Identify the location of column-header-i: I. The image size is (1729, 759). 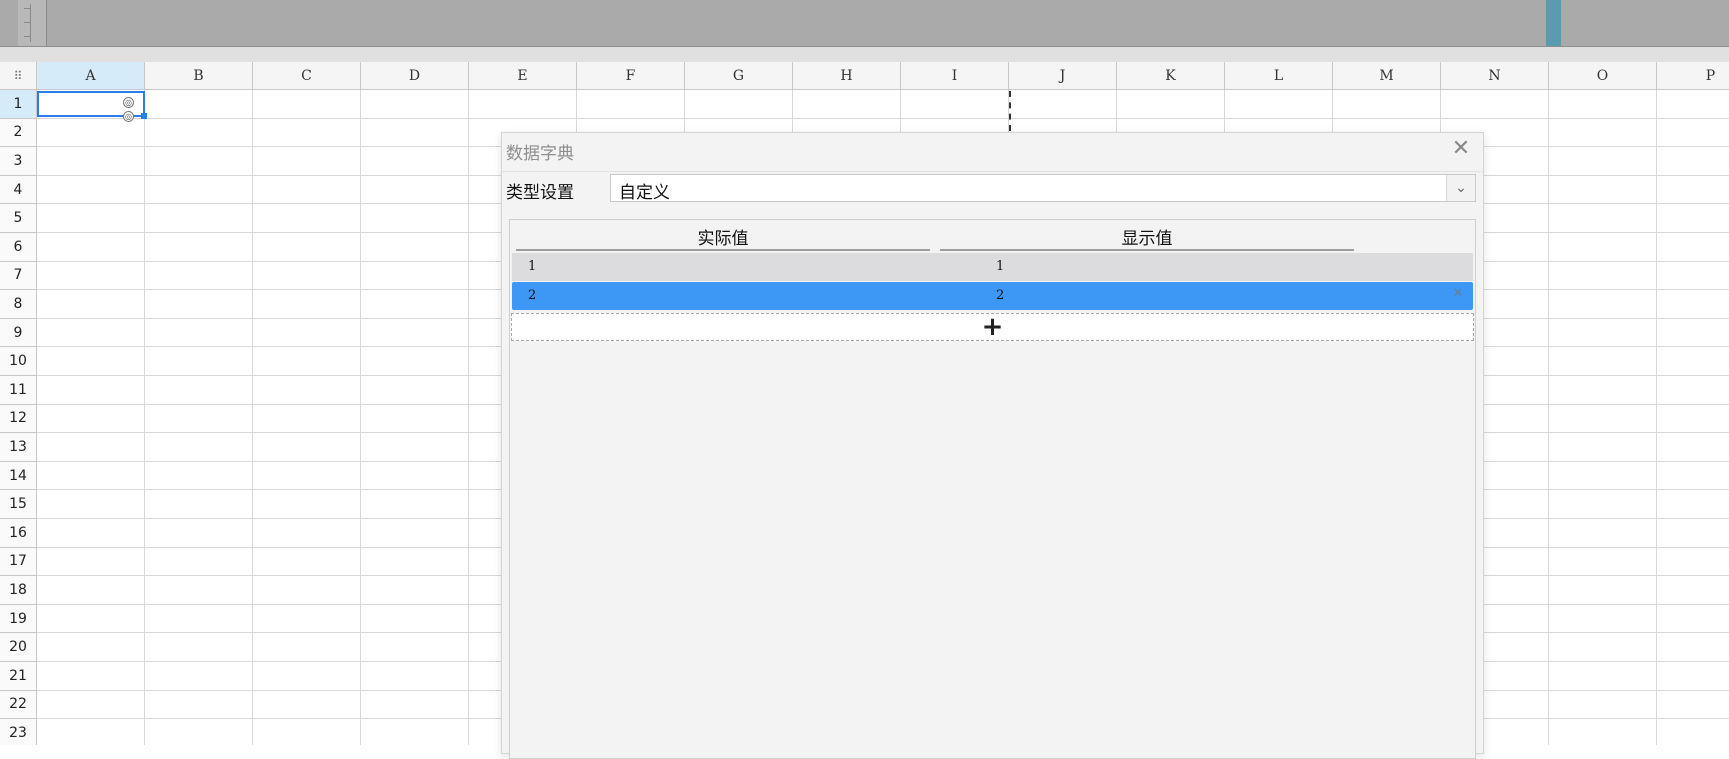
(955, 76).